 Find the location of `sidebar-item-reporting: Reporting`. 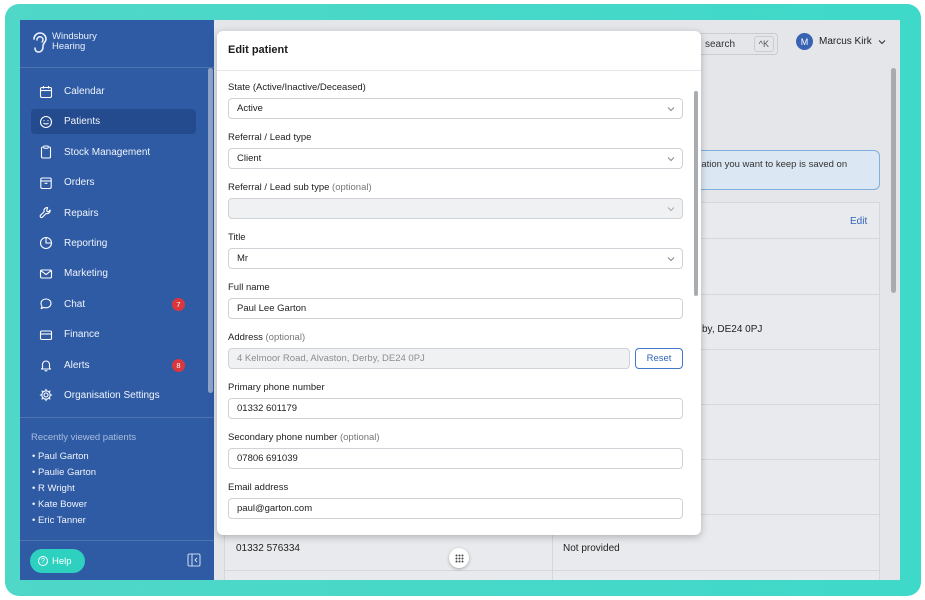

sidebar-item-reporting: Reporting is located at coordinates (113, 243).